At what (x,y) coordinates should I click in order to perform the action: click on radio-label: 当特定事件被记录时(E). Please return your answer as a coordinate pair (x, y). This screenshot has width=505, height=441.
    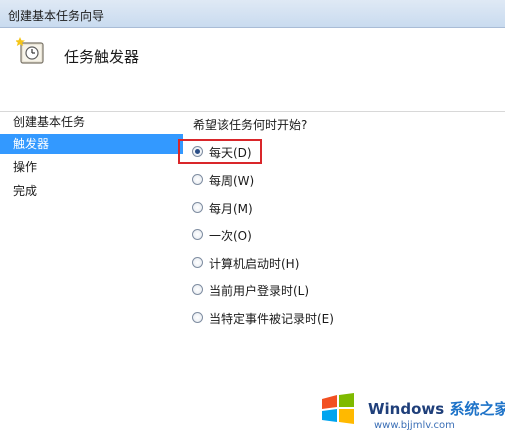
    Looking at the image, I should click on (271, 319).